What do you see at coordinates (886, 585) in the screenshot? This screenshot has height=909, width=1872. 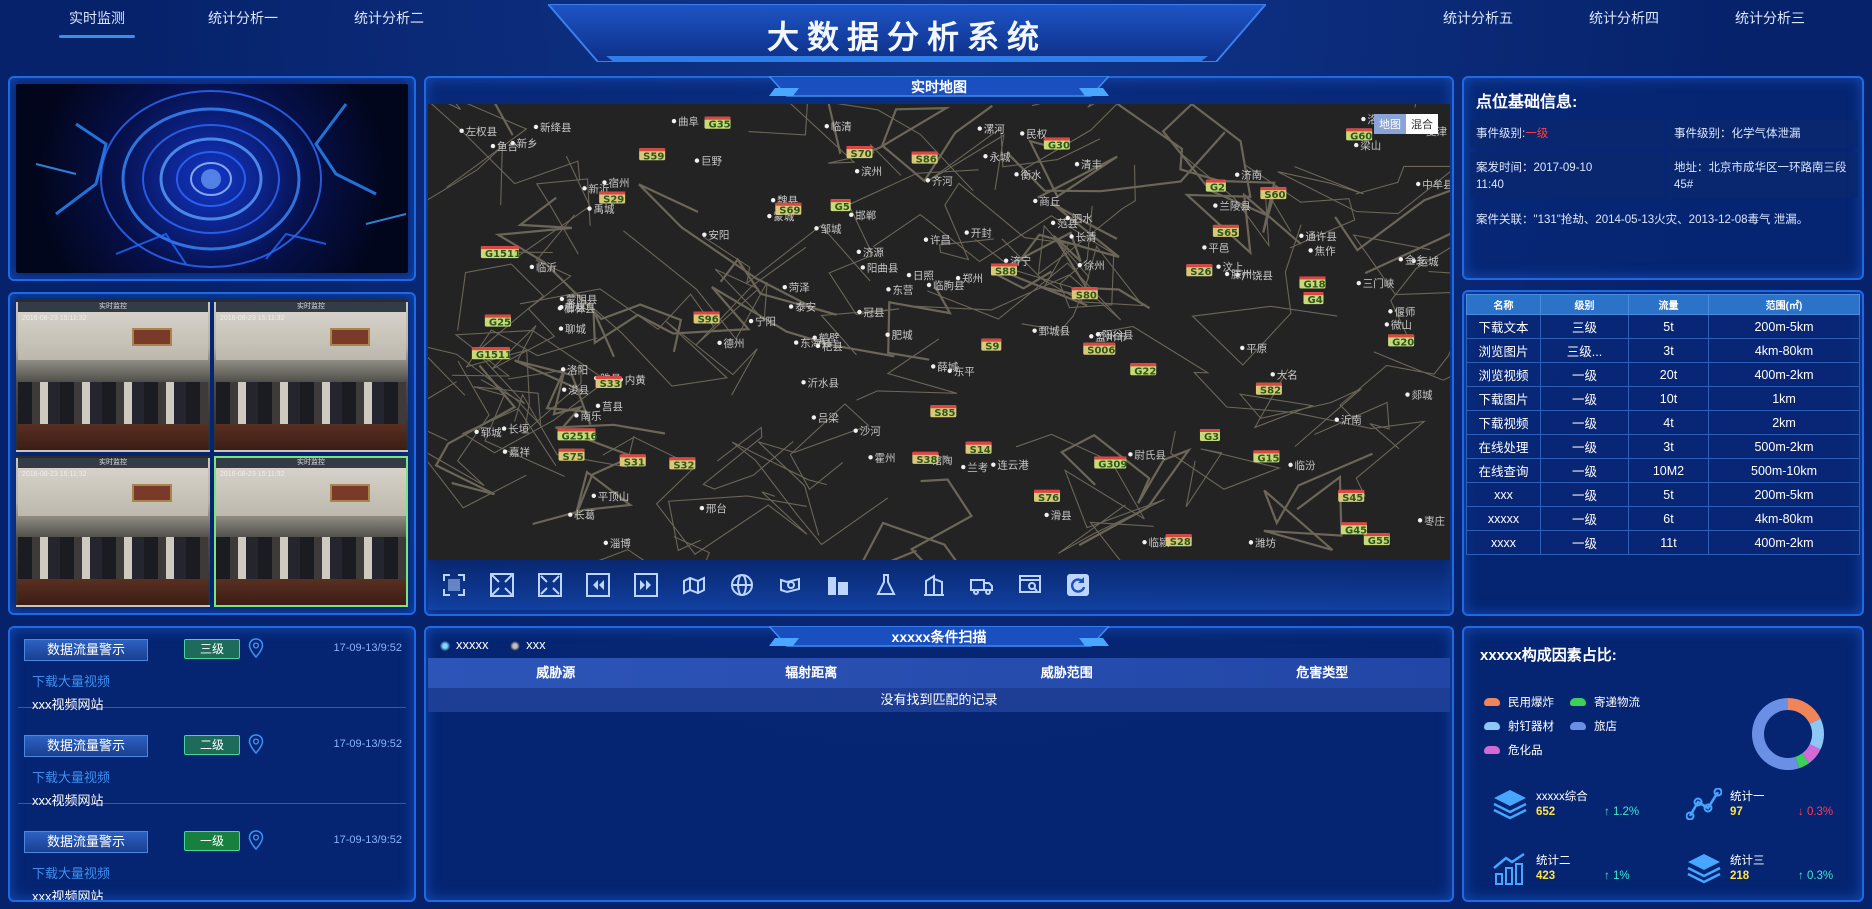 I see `flask-icon` at bounding box center [886, 585].